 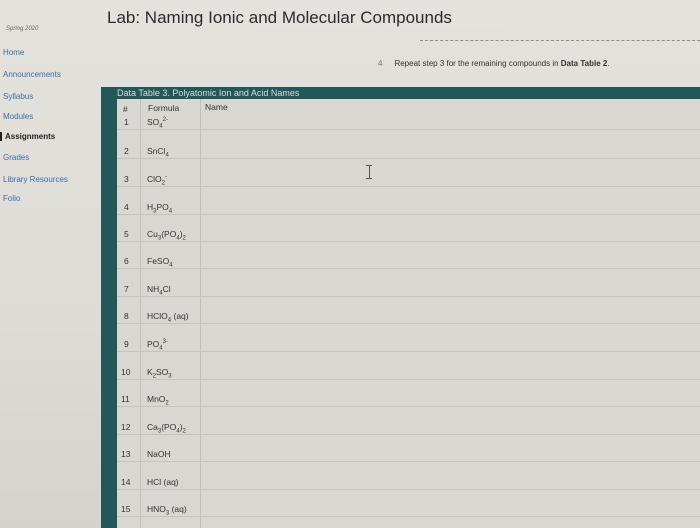 I want to click on row-number: 12, so click(x=126, y=427).